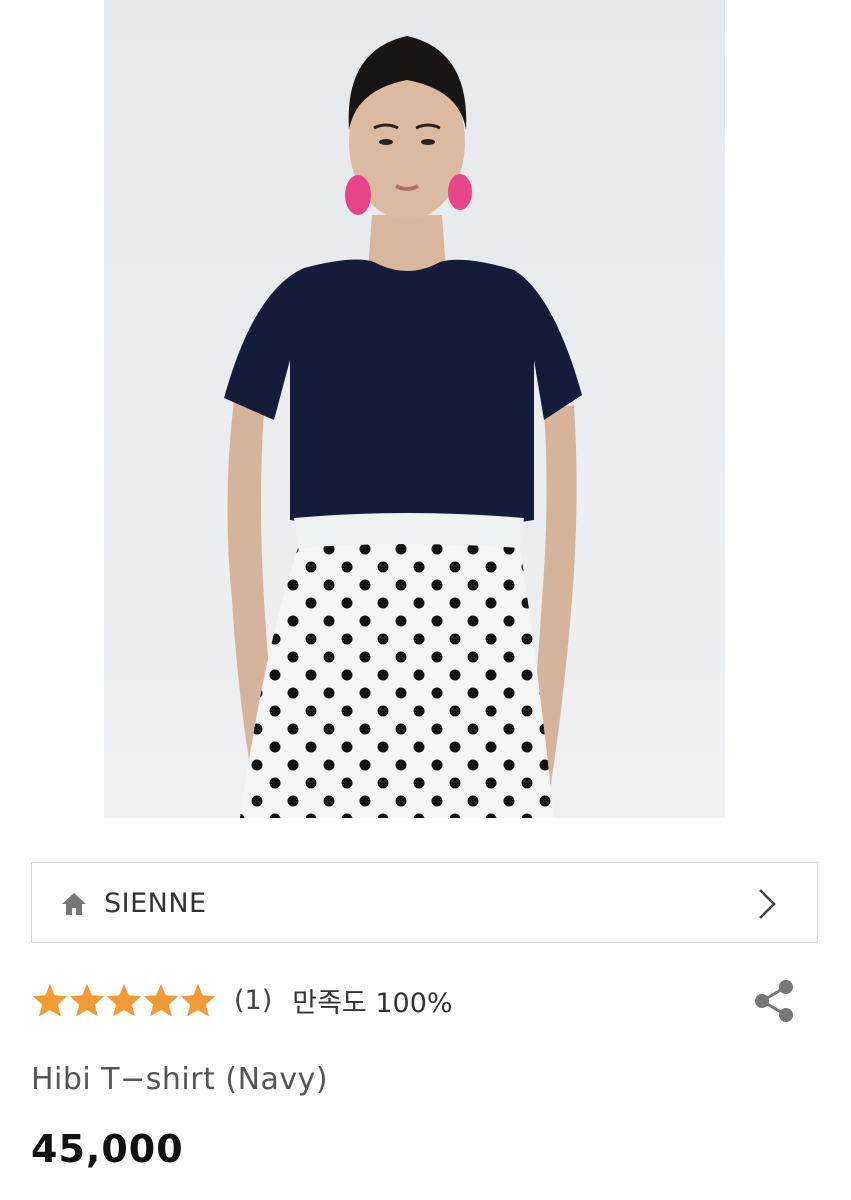 Image resolution: width=851 pixels, height=1200 pixels. I want to click on rating-row: (1) 만족도 100%, so click(242, 1000).